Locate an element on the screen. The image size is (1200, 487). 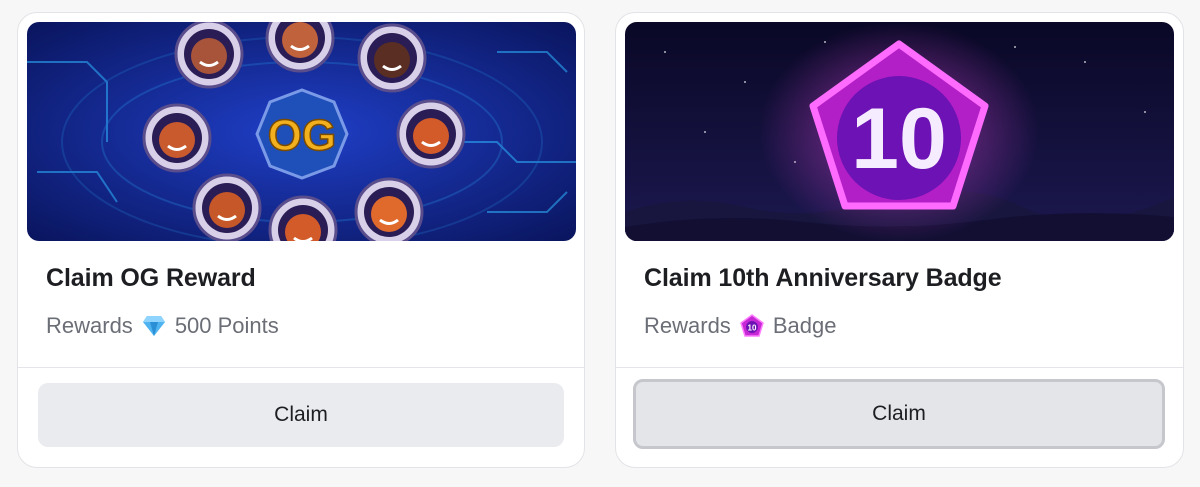
rewards-line: Rewards 10 Badge is located at coordinates (740, 326).